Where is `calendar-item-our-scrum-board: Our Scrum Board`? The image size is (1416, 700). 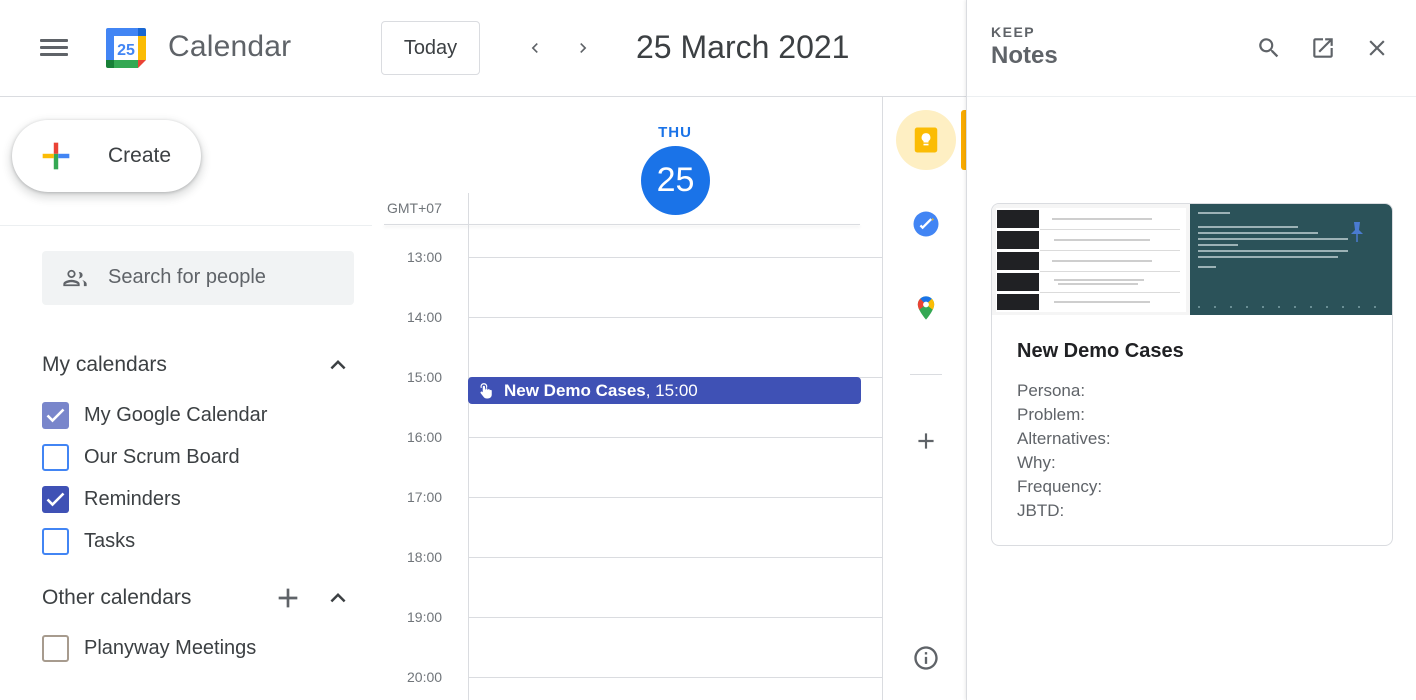
calendar-item-our-scrum-board: Our Scrum Board is located at coordinates (141, 457).